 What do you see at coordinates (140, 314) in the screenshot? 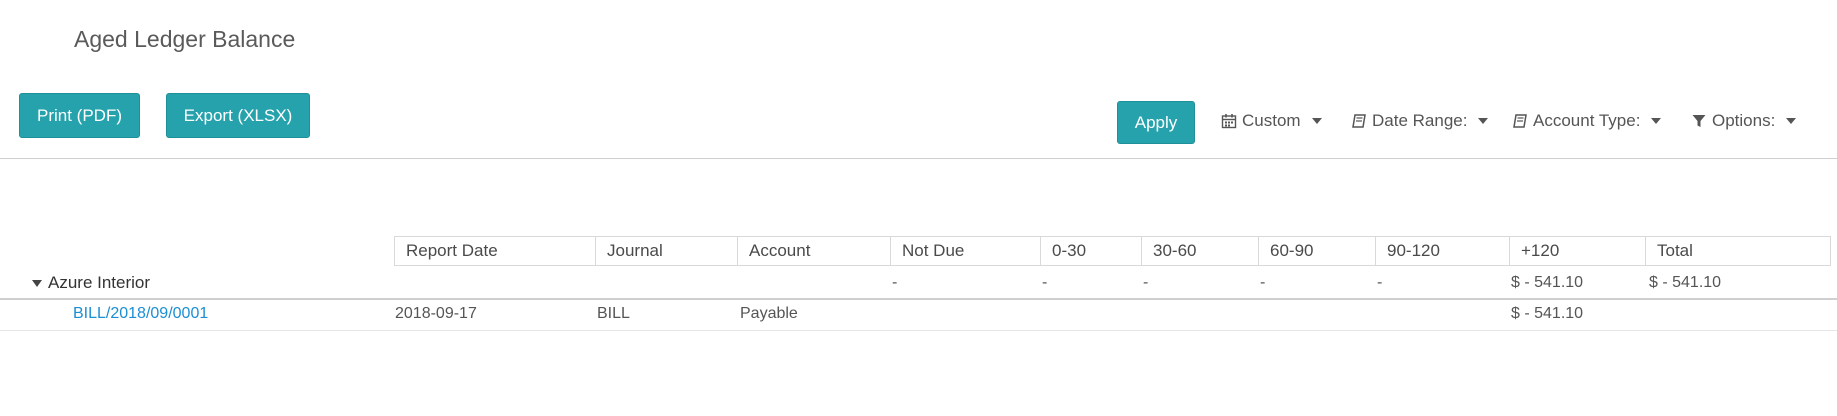
I see `move-reference-link: BILL/2018/09/0001` at bounding box center [140, 314].